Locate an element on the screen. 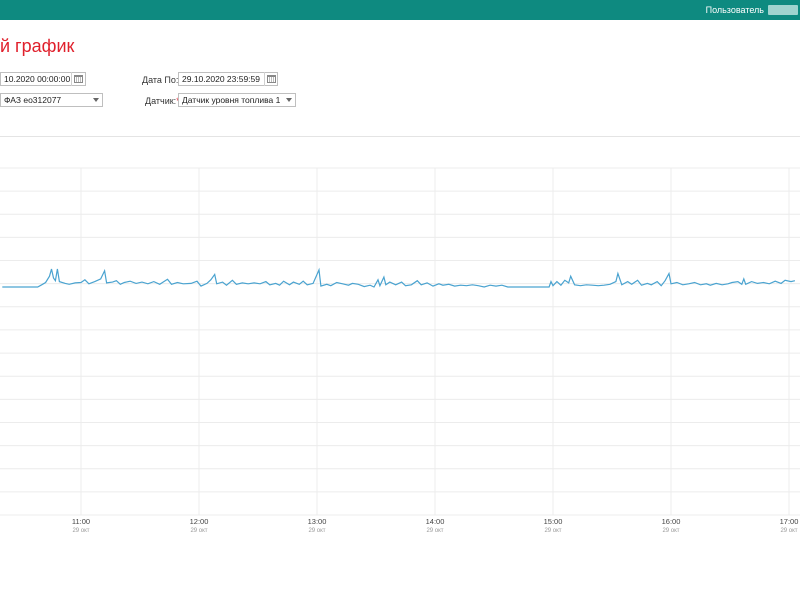 The width and height of the screenshot is (800, 600). x-tick-label: 17:00 is located at coordinates (789, 521).